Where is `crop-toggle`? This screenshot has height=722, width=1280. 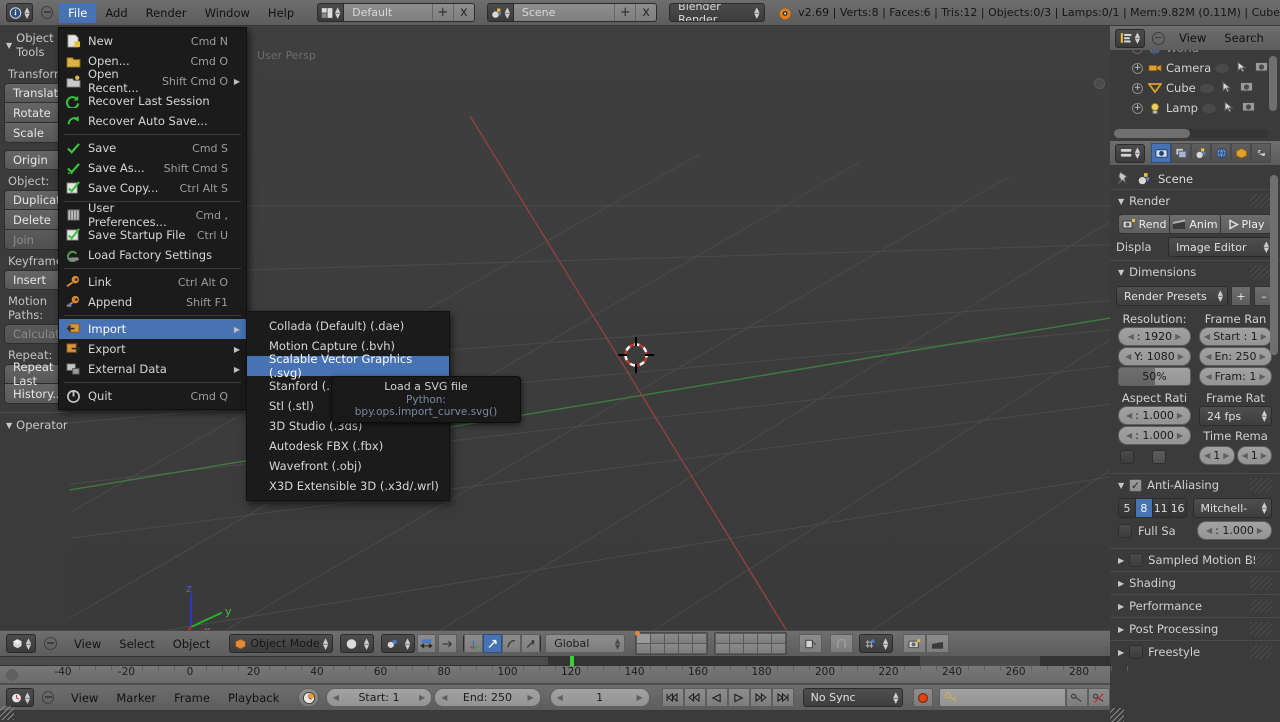 crop-toggle is located at coordinates (1159, 457).